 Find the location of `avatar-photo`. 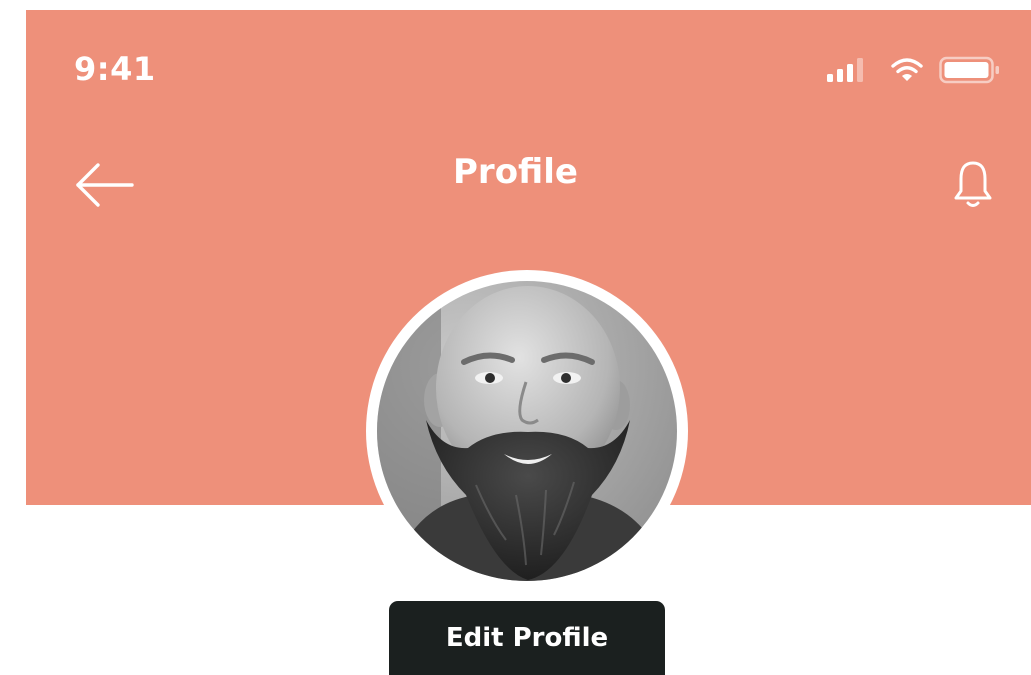

avatar-photo is located at coordinates (527, 431).